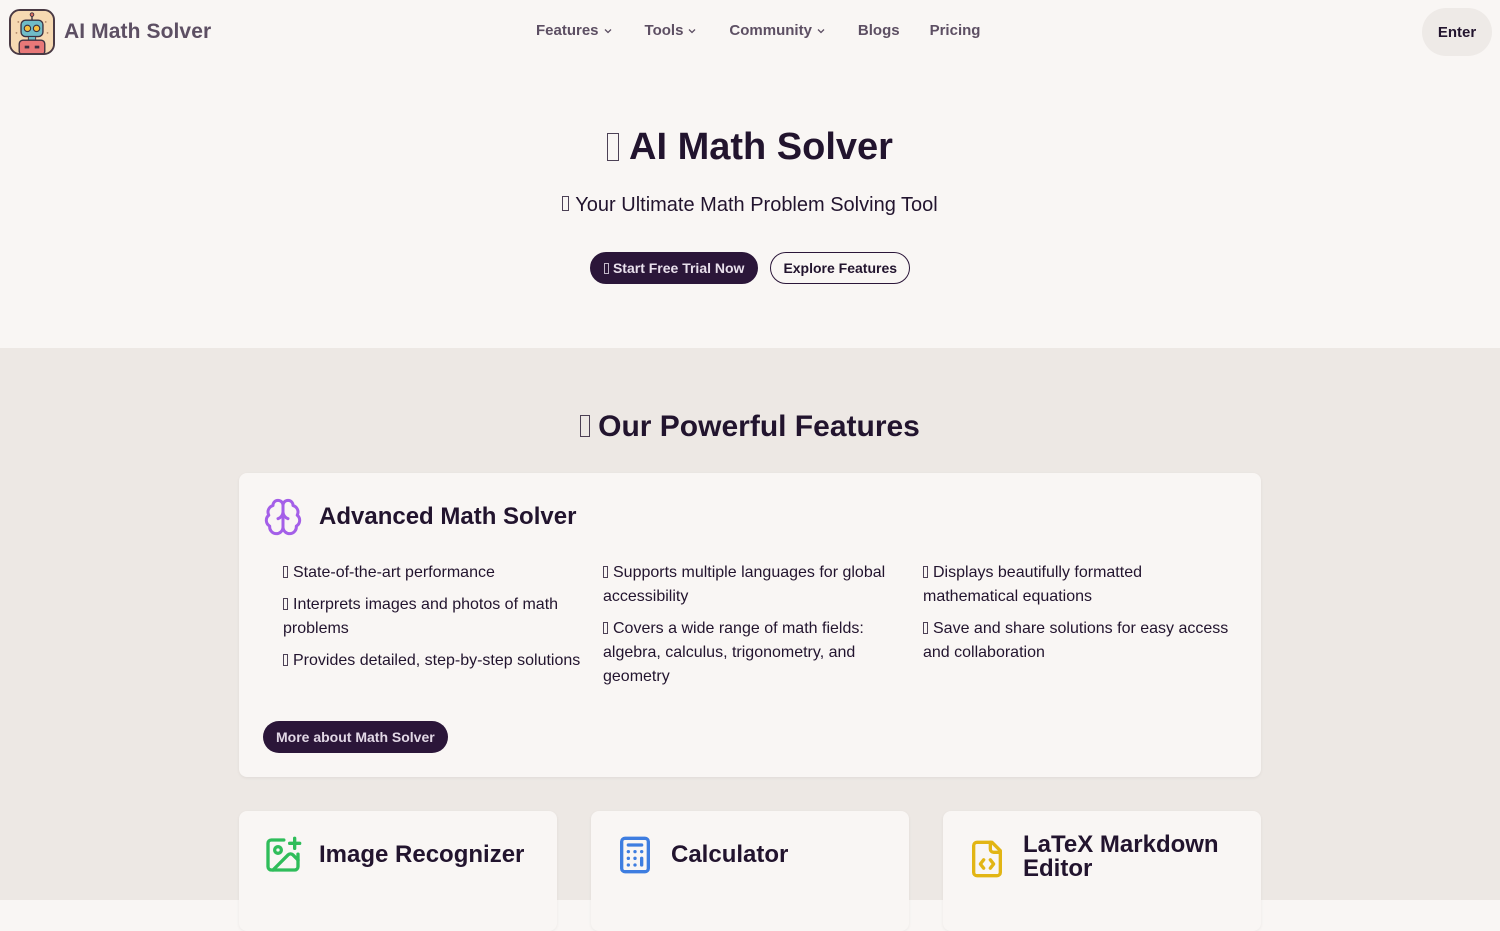 This screenshot has width=1500, height=931. I want to click on card-header: Calculator, so click(701, 855).